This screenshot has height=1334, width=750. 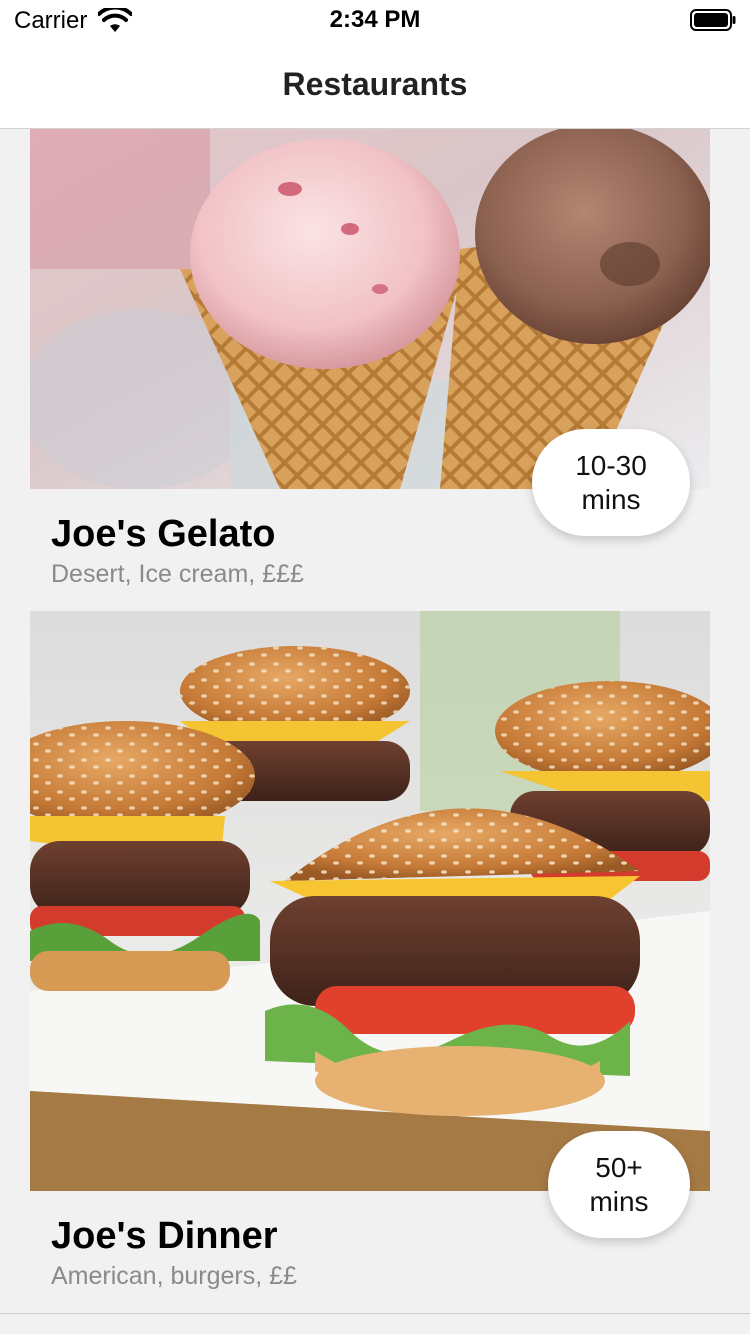 I want to click on clock: 2:34 PM, so click(x=375, y=19).